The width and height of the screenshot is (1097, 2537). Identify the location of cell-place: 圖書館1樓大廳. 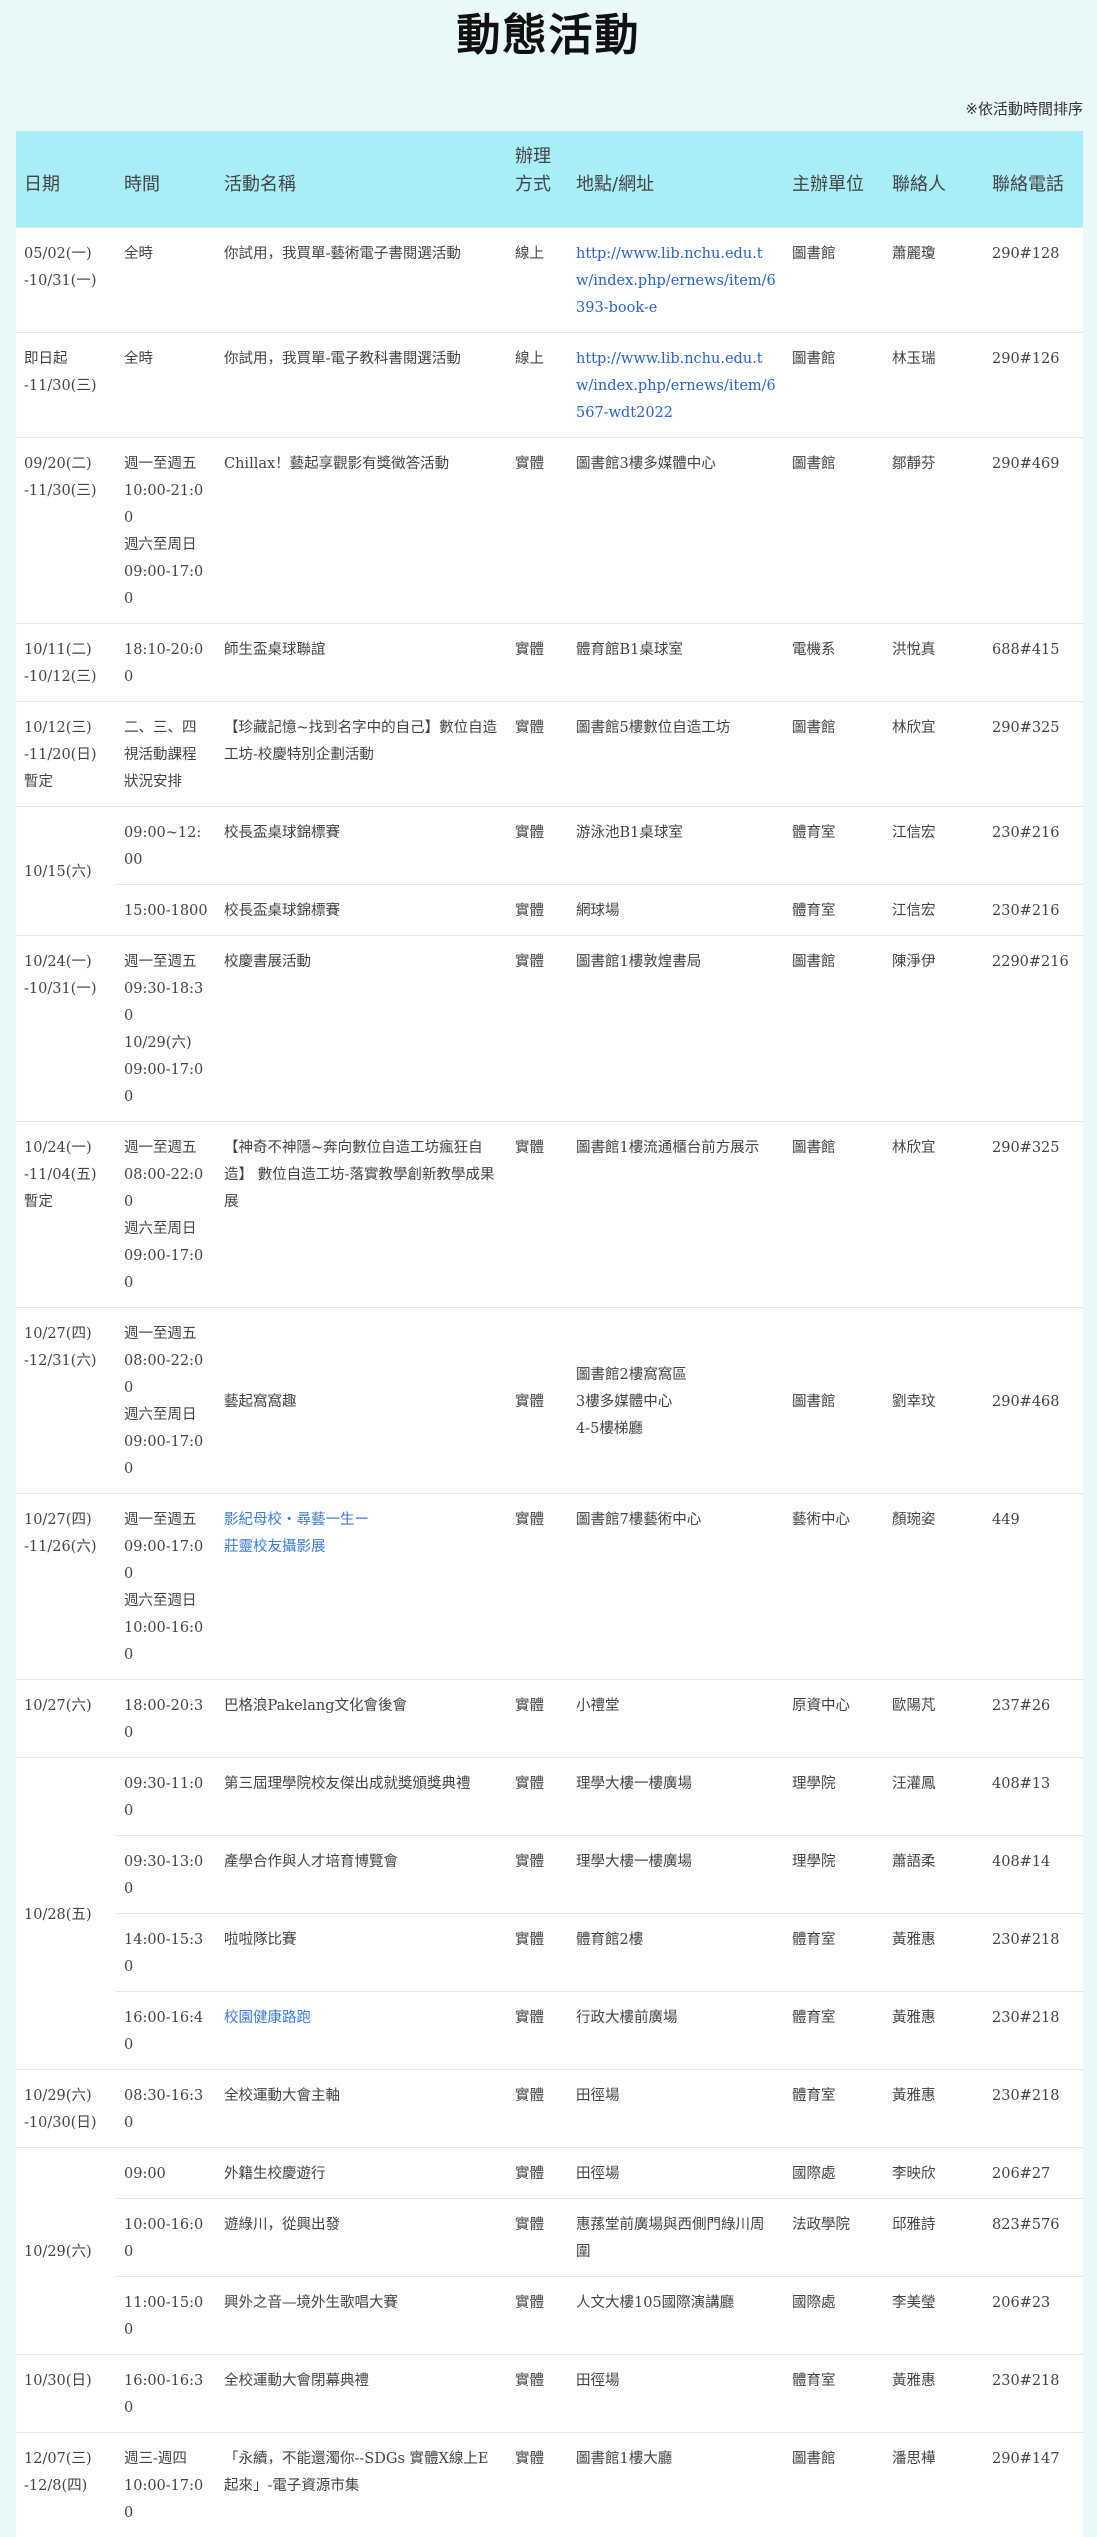
(676, 2485).